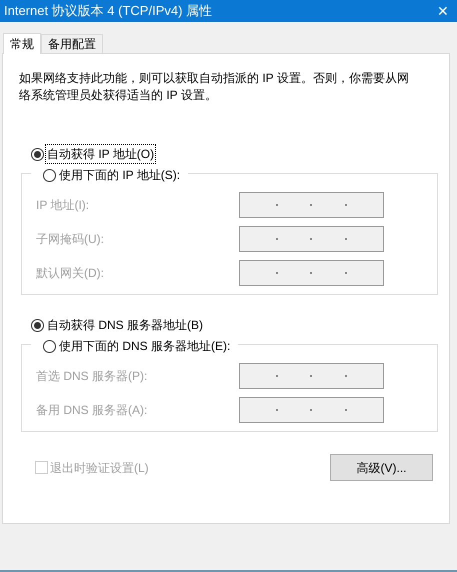  What do you see at coordinates (70, 239) in the screenshot?
I see `field-label: 子网掩码(U):` at bounding box center [70, 239].